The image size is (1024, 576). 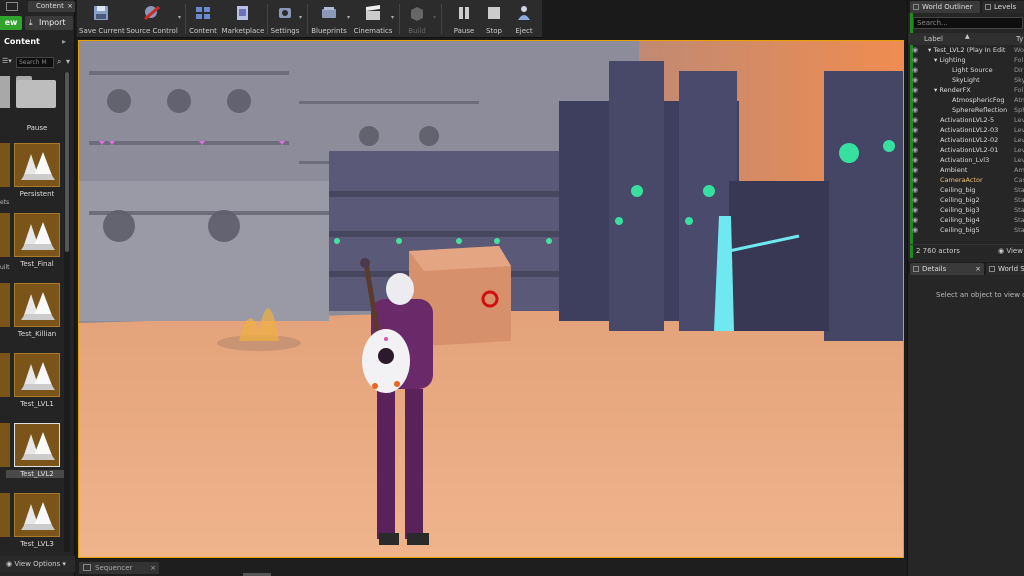 What do you see at coordinates (966, 140) in the screenshot?
I see `outliner-row: ◉ ActivationLVL2-02 Lev` at bounding box center [966, 140].